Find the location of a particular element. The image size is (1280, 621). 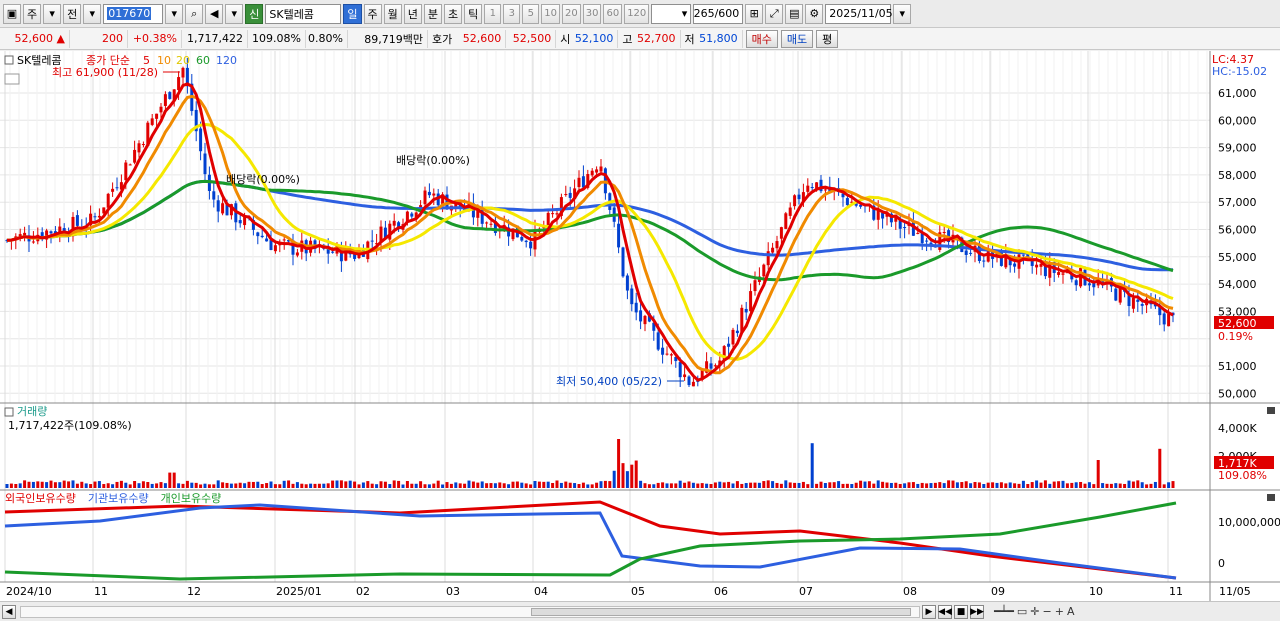

period-year: 년 is located at coordinates (412, 13).